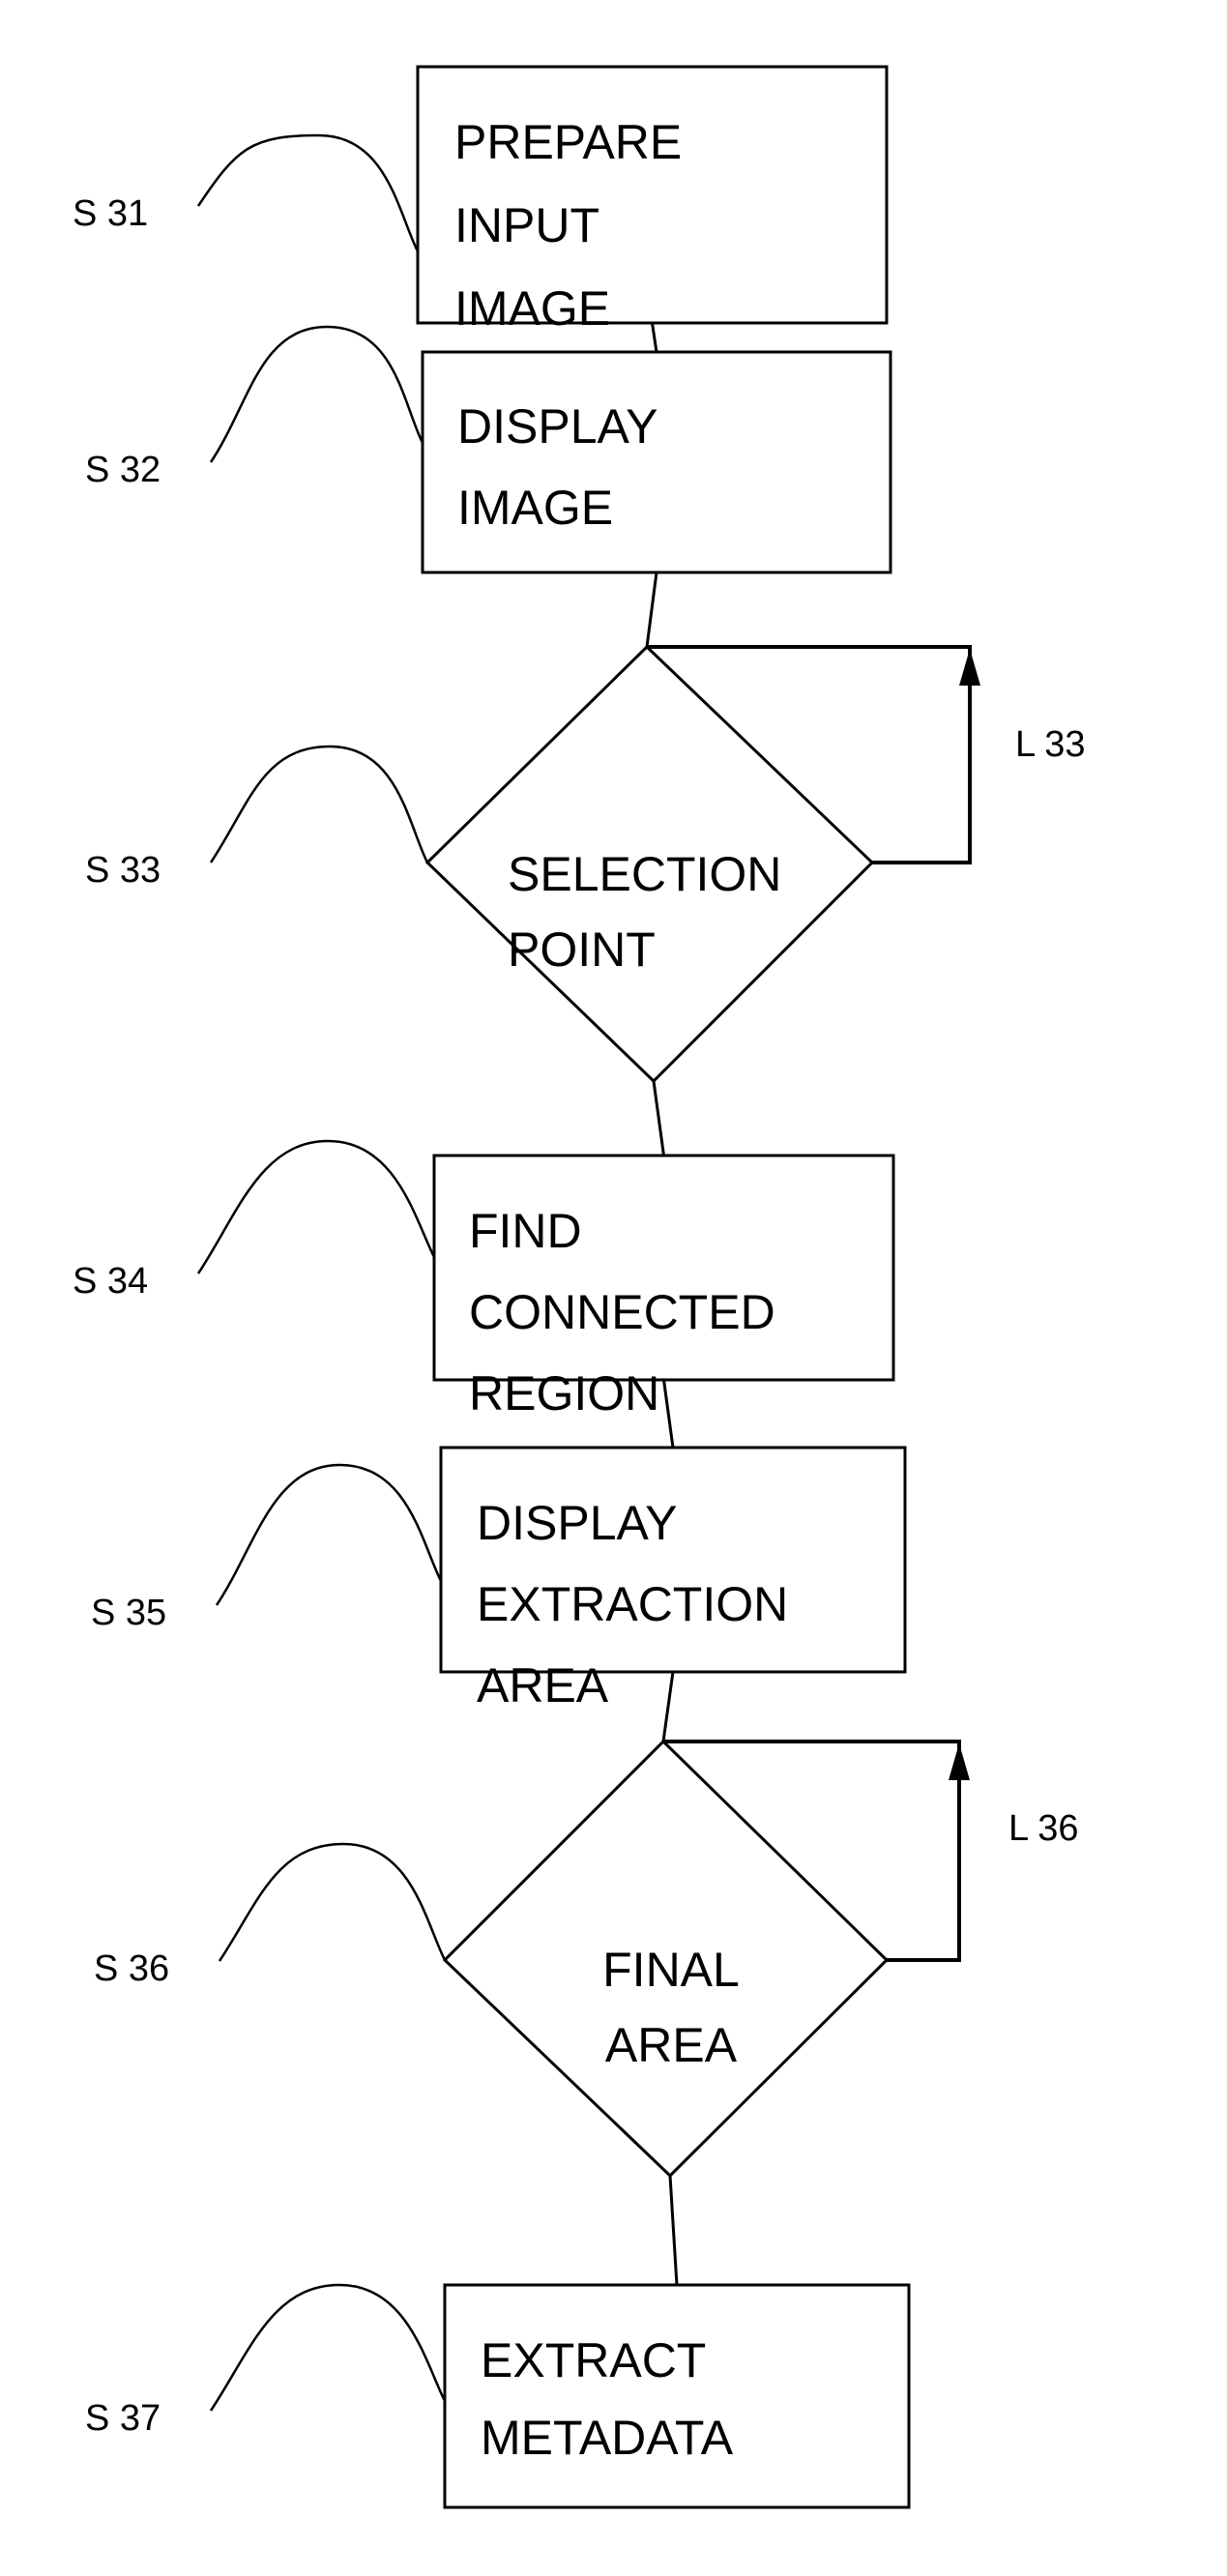 The height and width of the screenshot is (2576, 1227). I want to click on node-label-line: INPUT, so click(526, 225).